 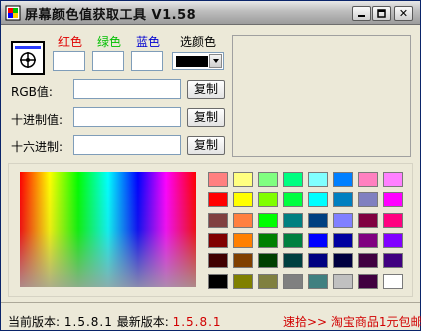 What do you see at coordinates (206, 117) in the screenshot?
I see `copy-decimal-button: 复制` at bounding box center [206, 117].